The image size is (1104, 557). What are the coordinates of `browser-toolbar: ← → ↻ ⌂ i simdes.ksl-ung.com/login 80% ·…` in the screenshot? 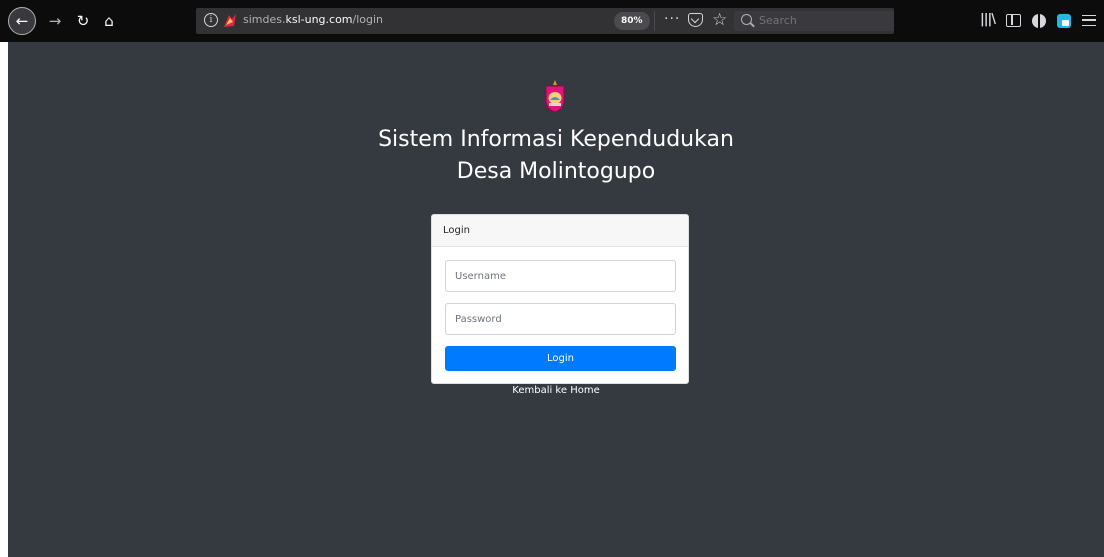 It's located at (552, 21).